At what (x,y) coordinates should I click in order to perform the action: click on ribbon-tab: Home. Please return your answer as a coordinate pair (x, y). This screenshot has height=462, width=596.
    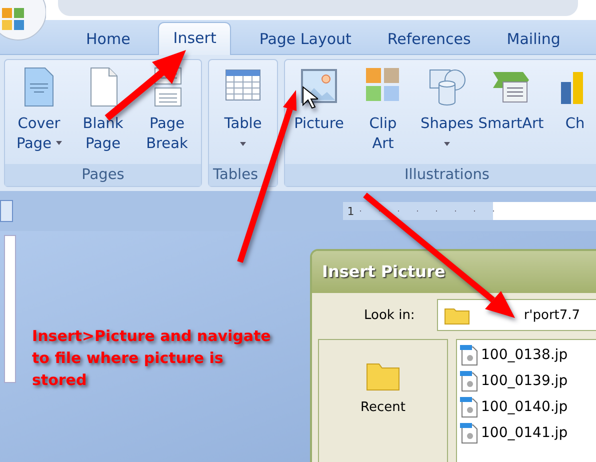
    Looking at the image, I should click on (108, 39).